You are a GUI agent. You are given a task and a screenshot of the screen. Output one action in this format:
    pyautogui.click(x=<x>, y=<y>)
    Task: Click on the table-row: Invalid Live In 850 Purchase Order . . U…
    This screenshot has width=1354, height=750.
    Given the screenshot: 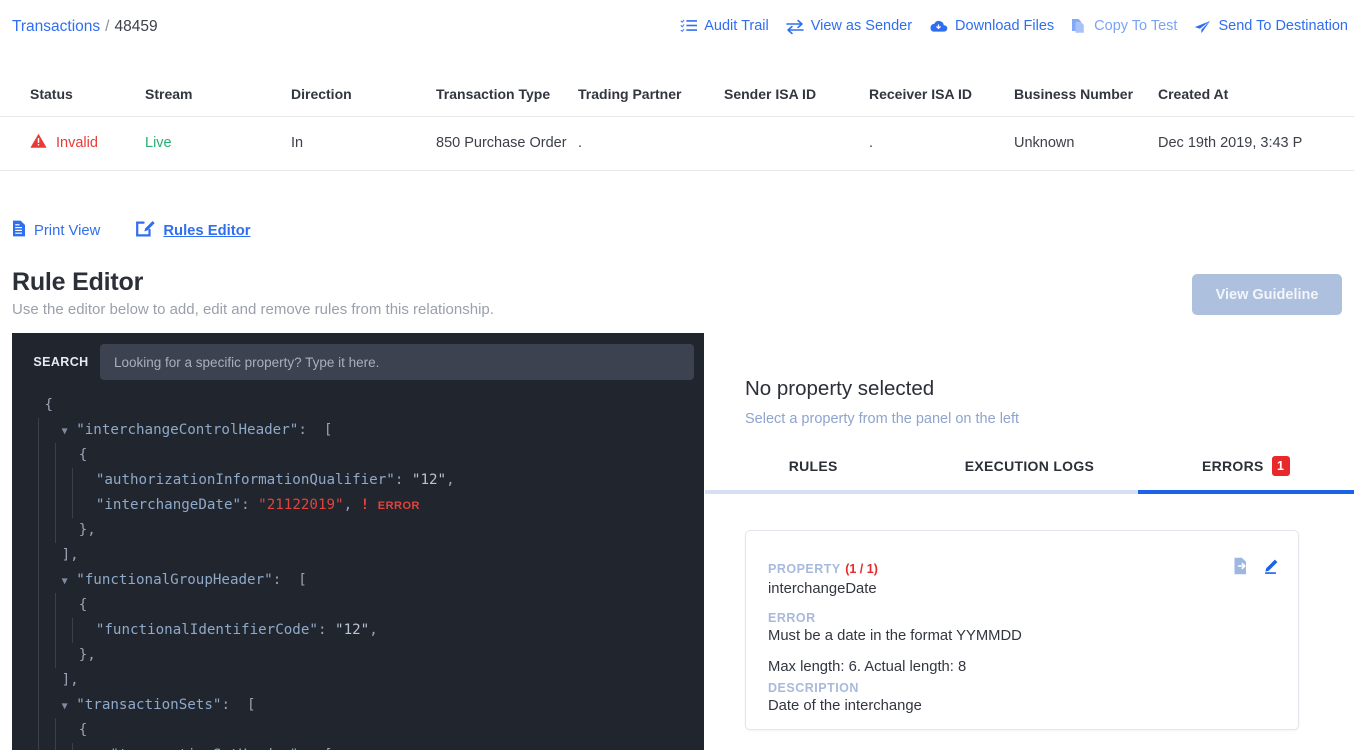 What is the action you would take?
    pyautogui.click(x=677, y=143)
    